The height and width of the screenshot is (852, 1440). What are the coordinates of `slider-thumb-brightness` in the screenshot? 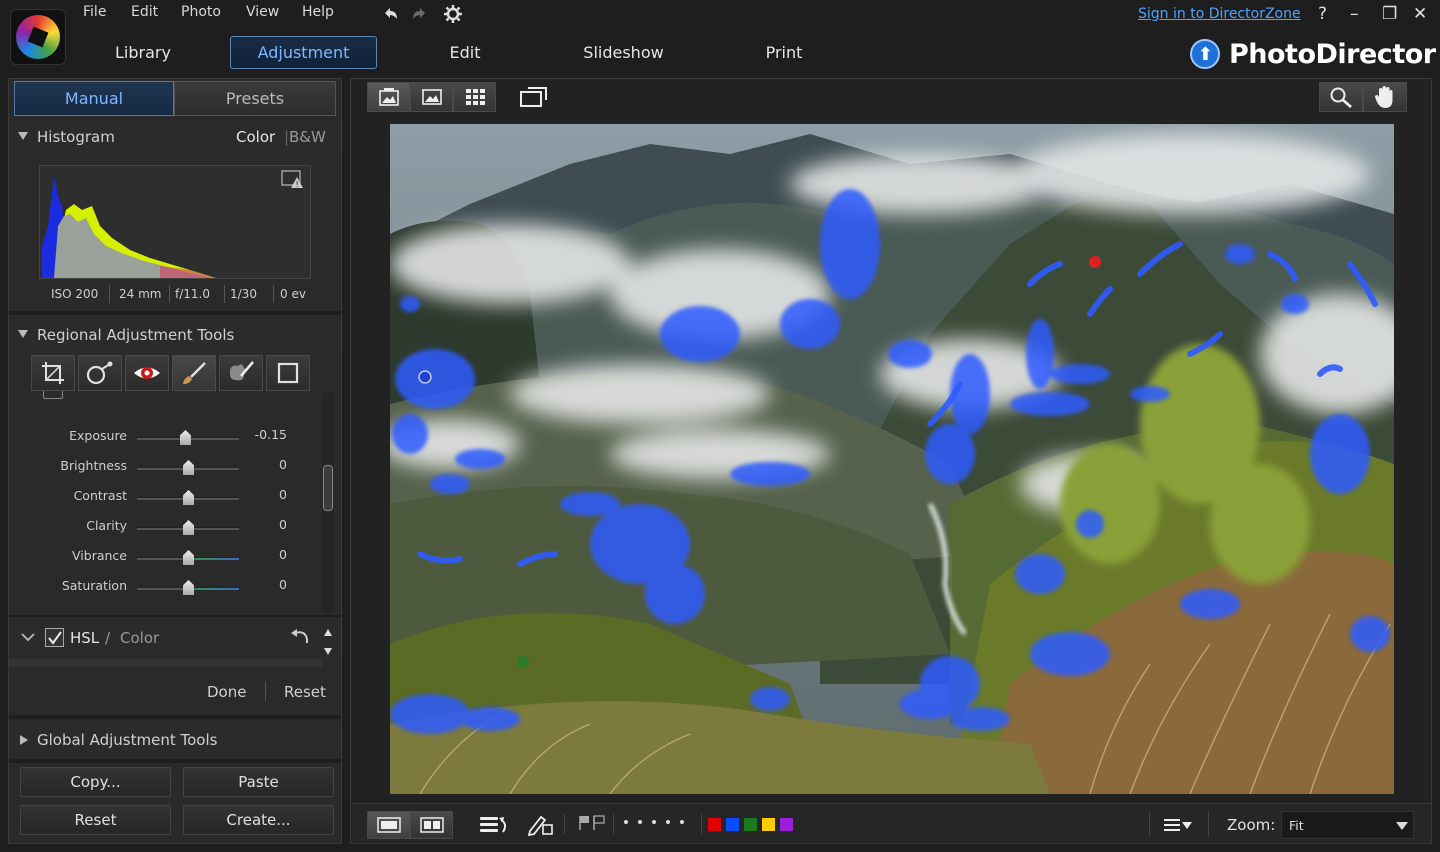 It's located at (188, 467).